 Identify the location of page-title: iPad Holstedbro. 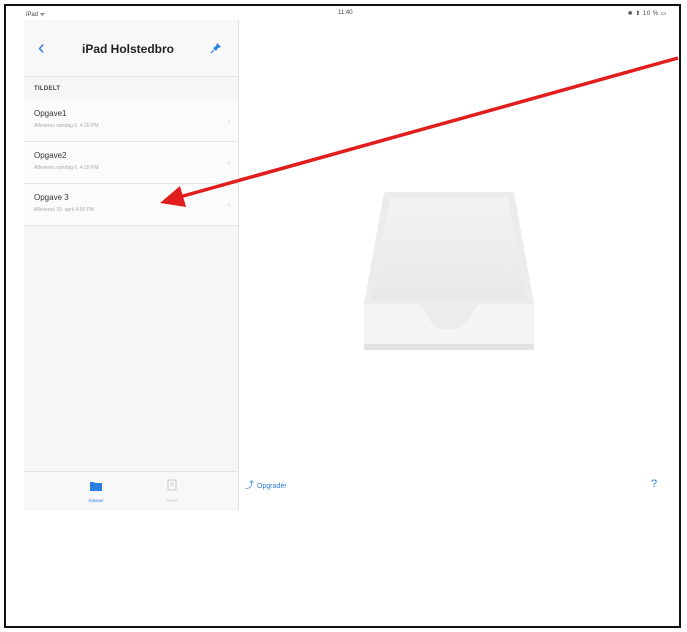
(128, 49).